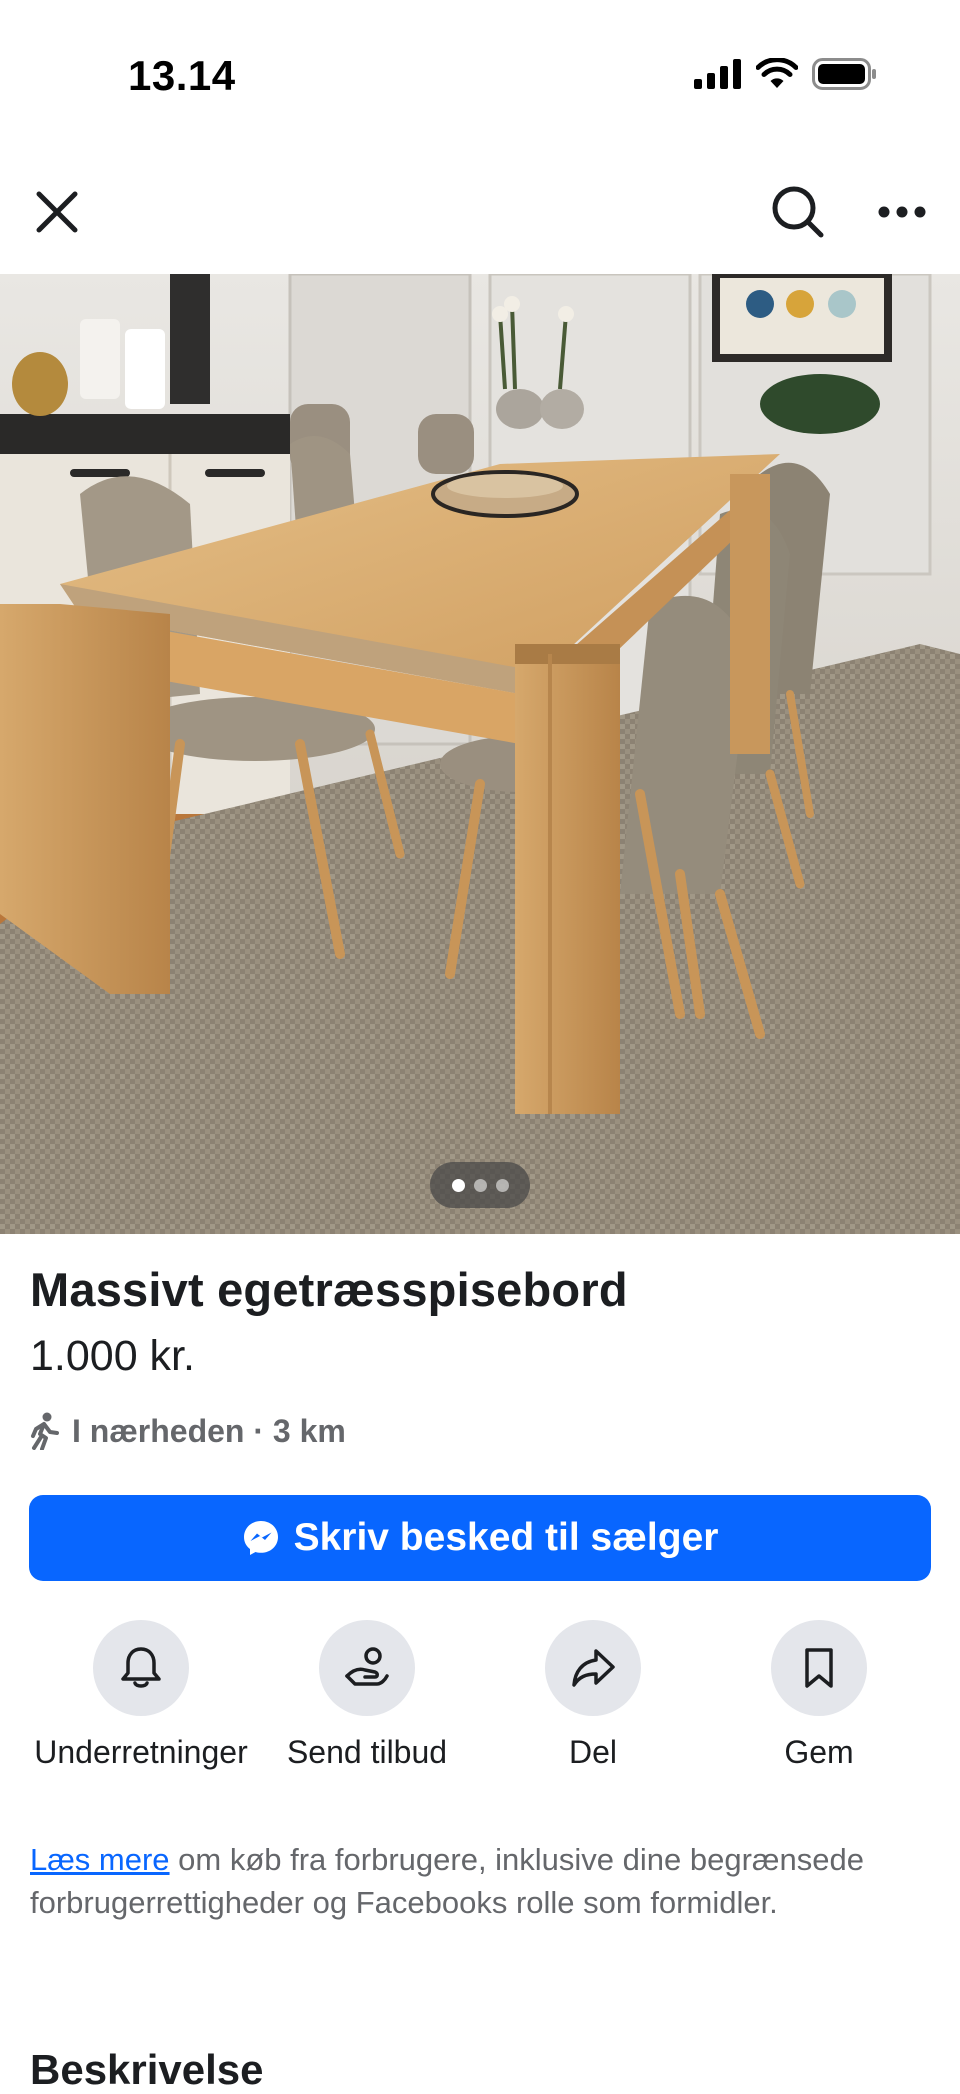  I want to click on notifications-label: Underretninger, so click(141, 1752).